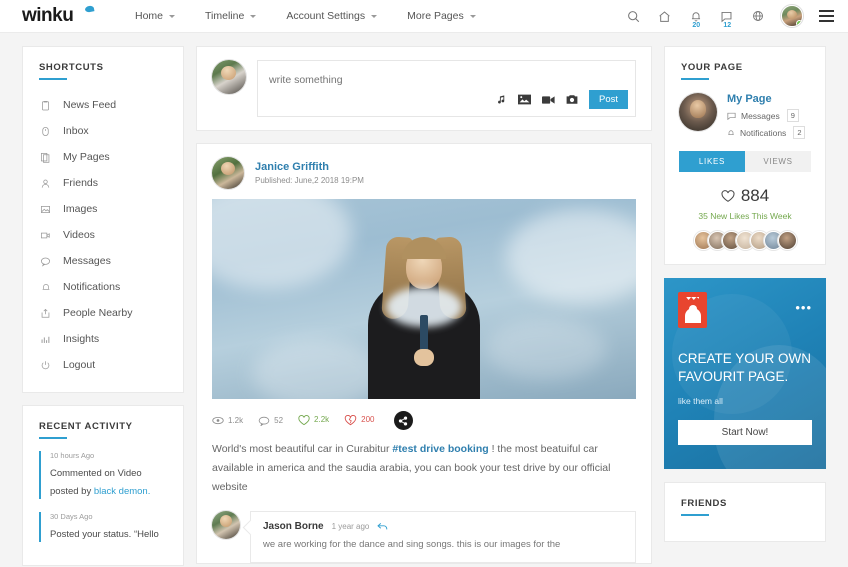  Describe the element at coordinates (803, 307) in the screenshot. I see `promo-menu-button: •••` at that location.